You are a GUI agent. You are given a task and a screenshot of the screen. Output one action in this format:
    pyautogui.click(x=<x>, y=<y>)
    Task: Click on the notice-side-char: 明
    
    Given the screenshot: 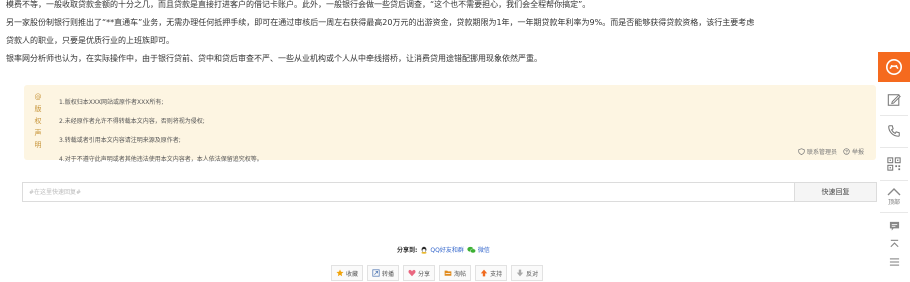 What is the action you would take?
    pyautogui.click(x=38, y=145)
    